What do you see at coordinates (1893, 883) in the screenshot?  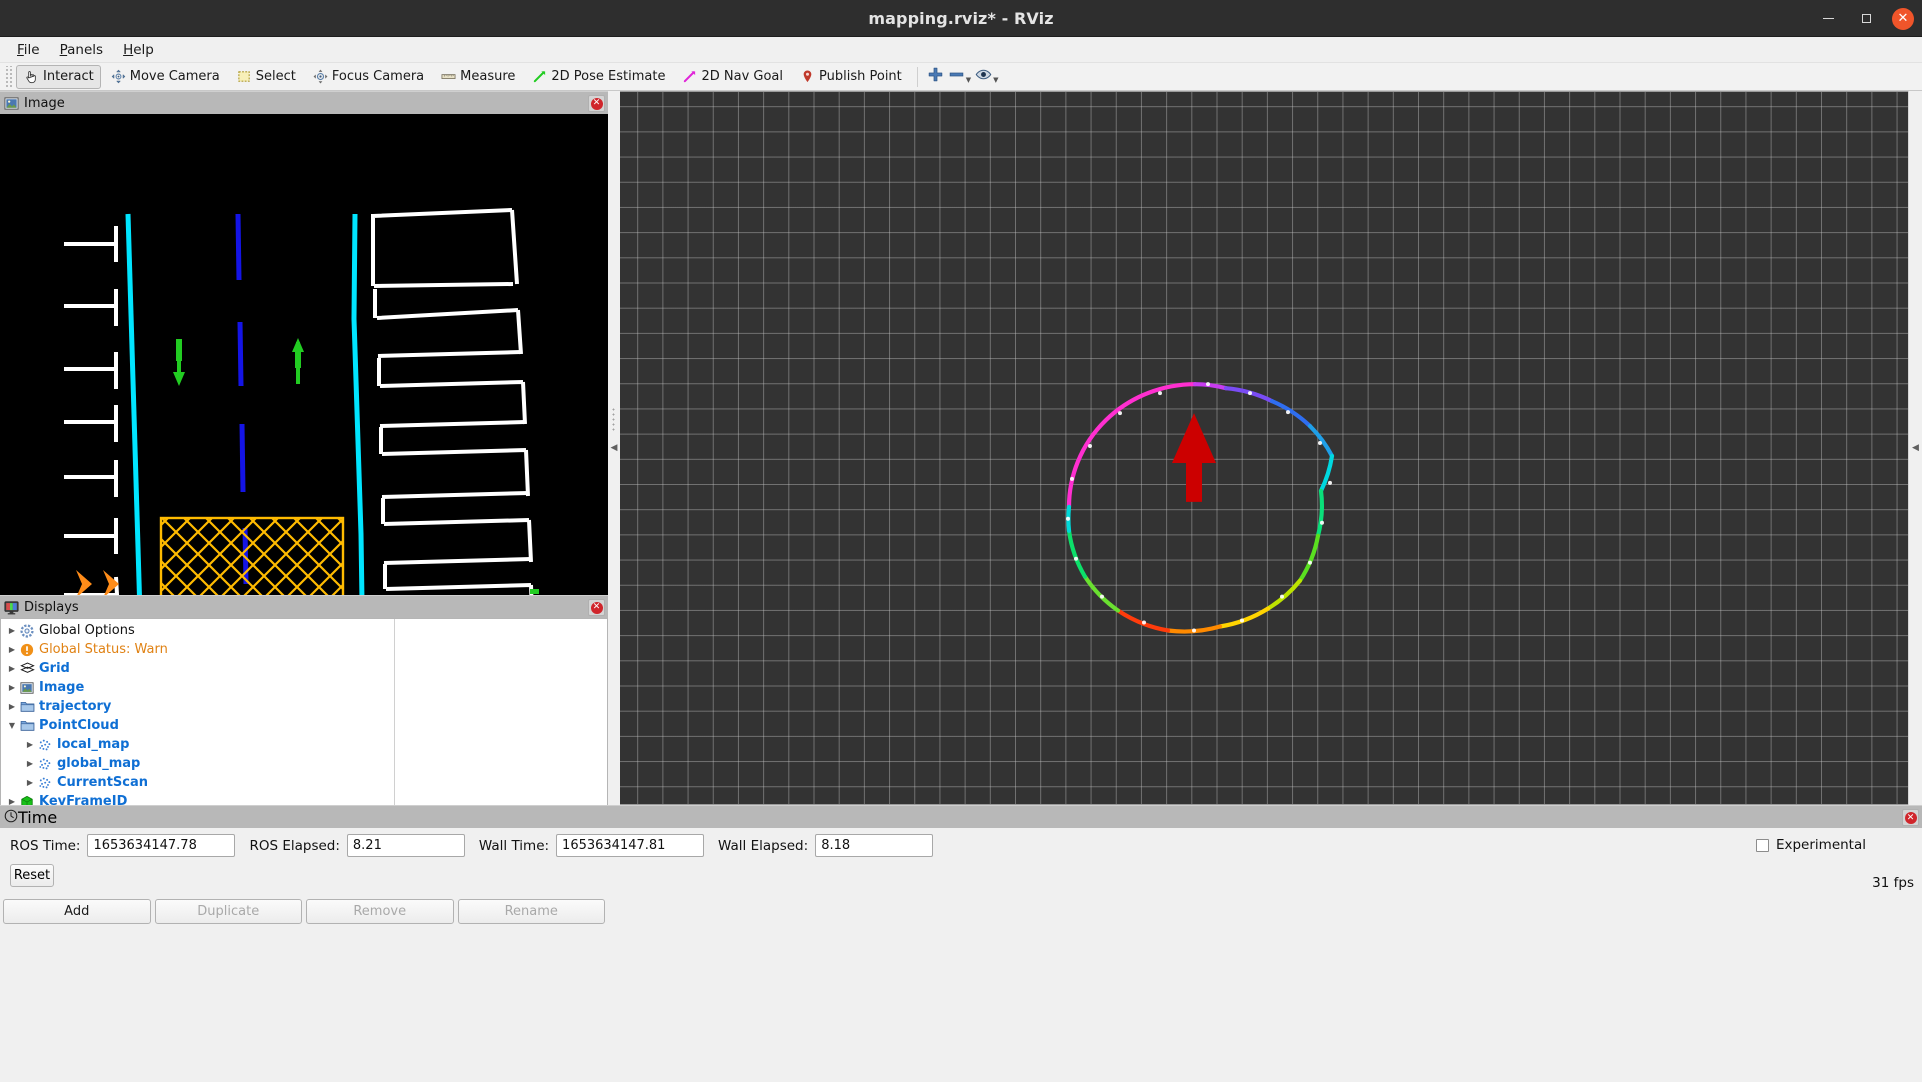 I see `fps-counter: 31 fps` at bounding box center [1893, 883].